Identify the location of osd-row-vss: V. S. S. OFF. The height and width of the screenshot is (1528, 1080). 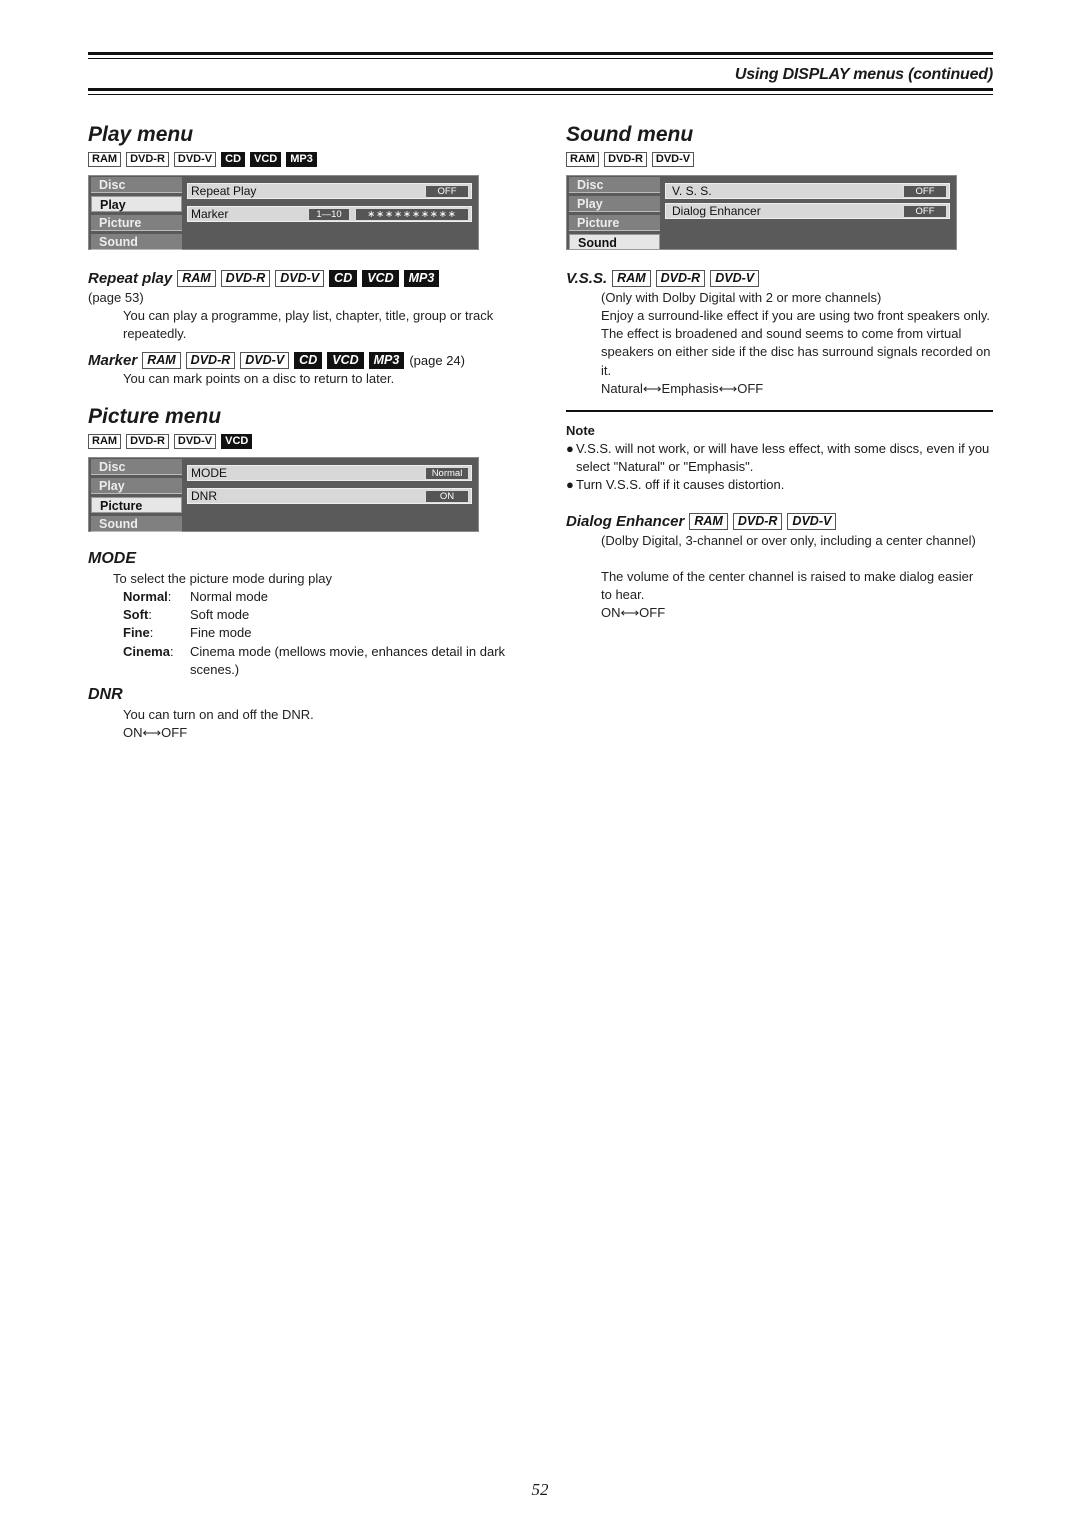
(807, 191).